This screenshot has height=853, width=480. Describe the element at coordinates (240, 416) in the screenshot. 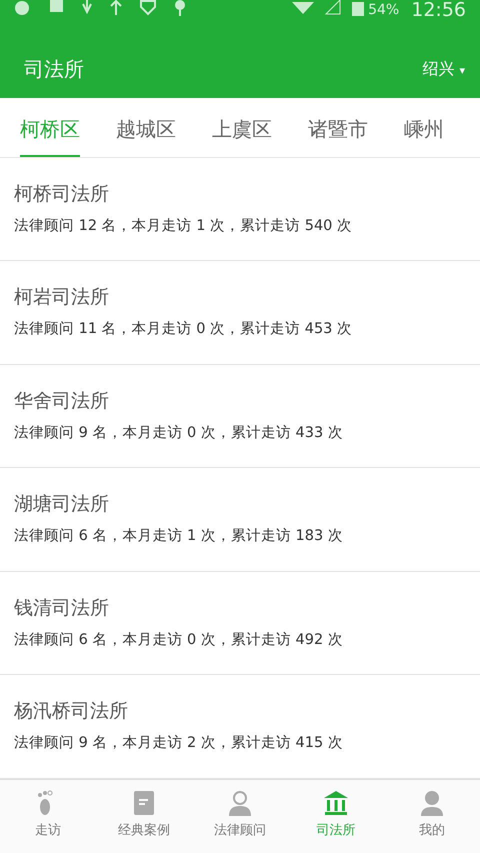

I see `office-list-item: 华舍司法所 法律顾问 9 名，本月走访 0 次，累计走访 433 次` at that location.